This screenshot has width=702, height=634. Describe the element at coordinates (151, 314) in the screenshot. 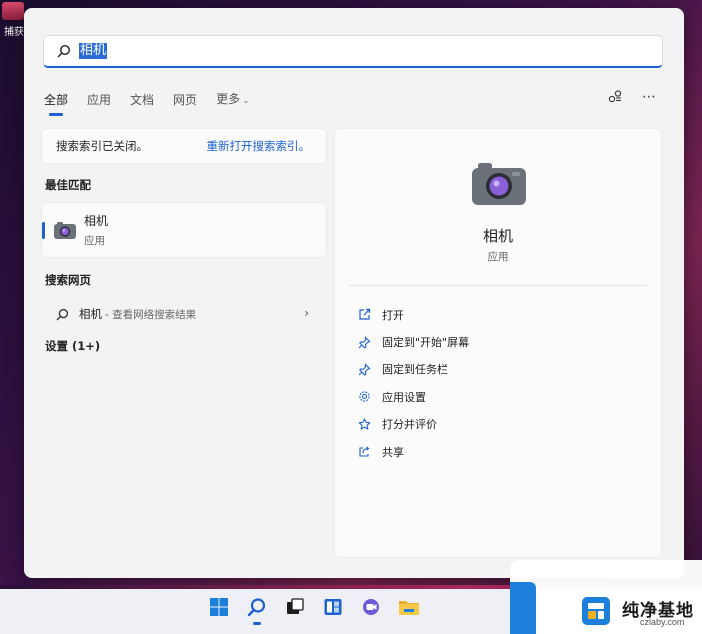

I see `web-search-hint: - 查看网络搜索结果` at that location.